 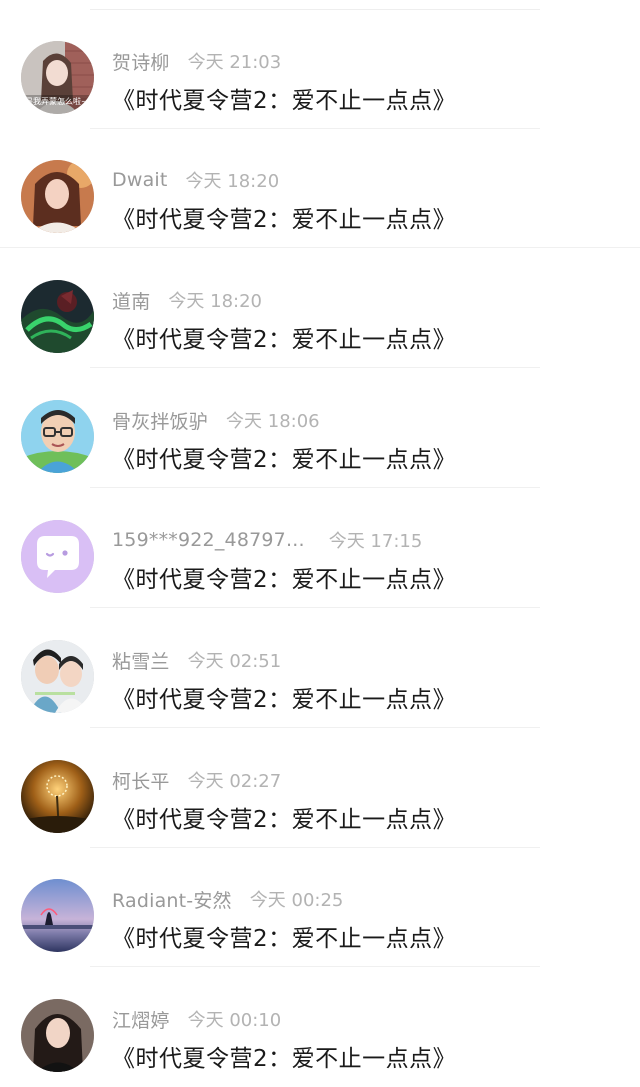 I want to click on name-line: 159***922_48797... 今天 17:15, so click(x=267, y=540).